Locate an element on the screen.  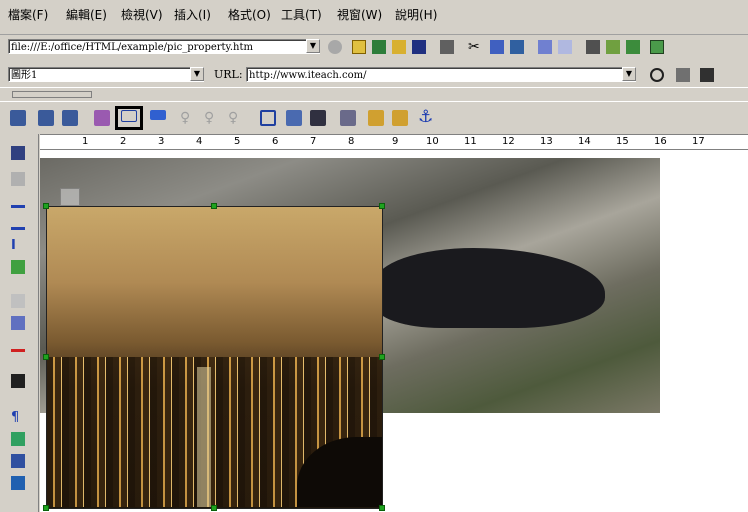
menu-window: 視窗(W) is located at coordinates (359, 14).